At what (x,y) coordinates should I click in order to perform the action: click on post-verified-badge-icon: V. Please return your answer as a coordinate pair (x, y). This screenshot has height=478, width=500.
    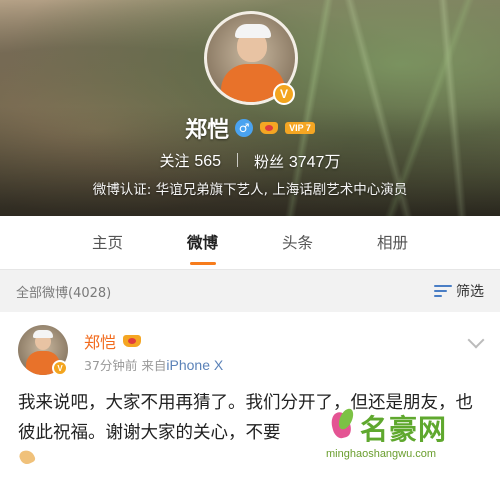
    Looking at the image, I should click on (60, 368).